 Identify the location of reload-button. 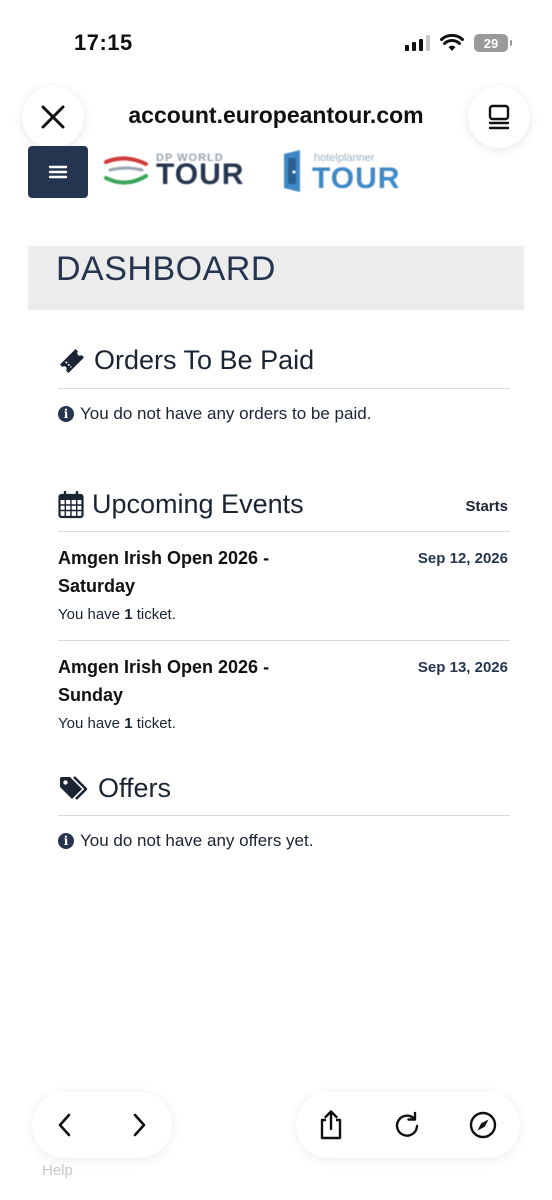
(407, 1125).